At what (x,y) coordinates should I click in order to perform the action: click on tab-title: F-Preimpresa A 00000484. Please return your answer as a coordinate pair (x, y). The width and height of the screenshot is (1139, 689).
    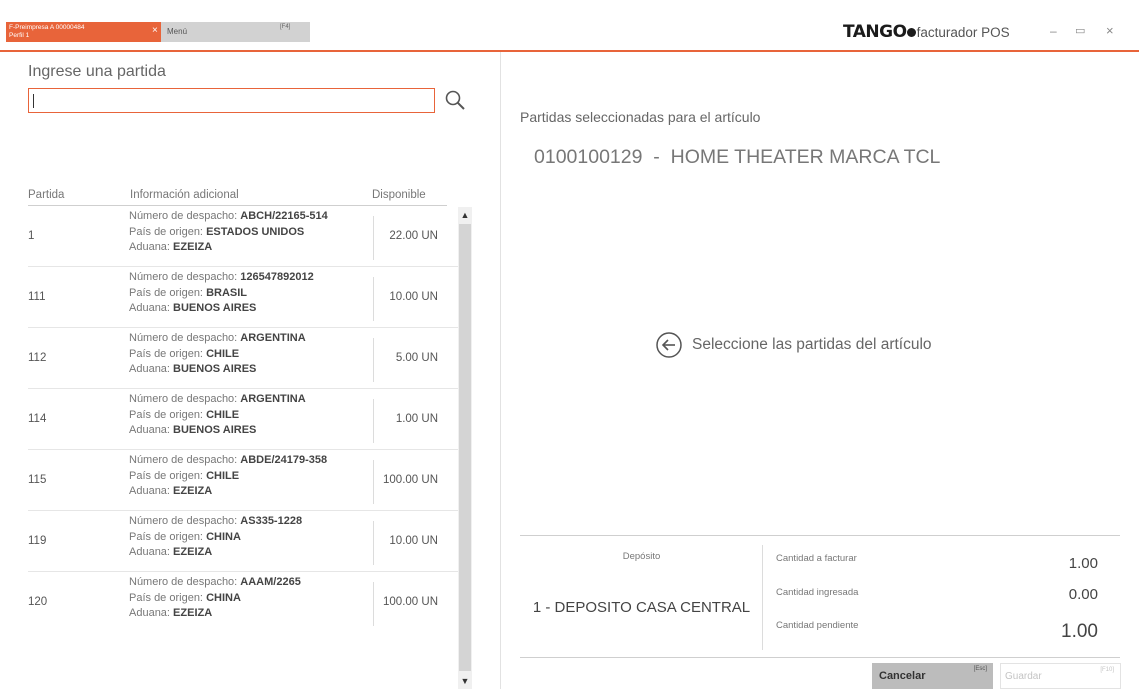
    Looking at the image, I should click on (47, 27).